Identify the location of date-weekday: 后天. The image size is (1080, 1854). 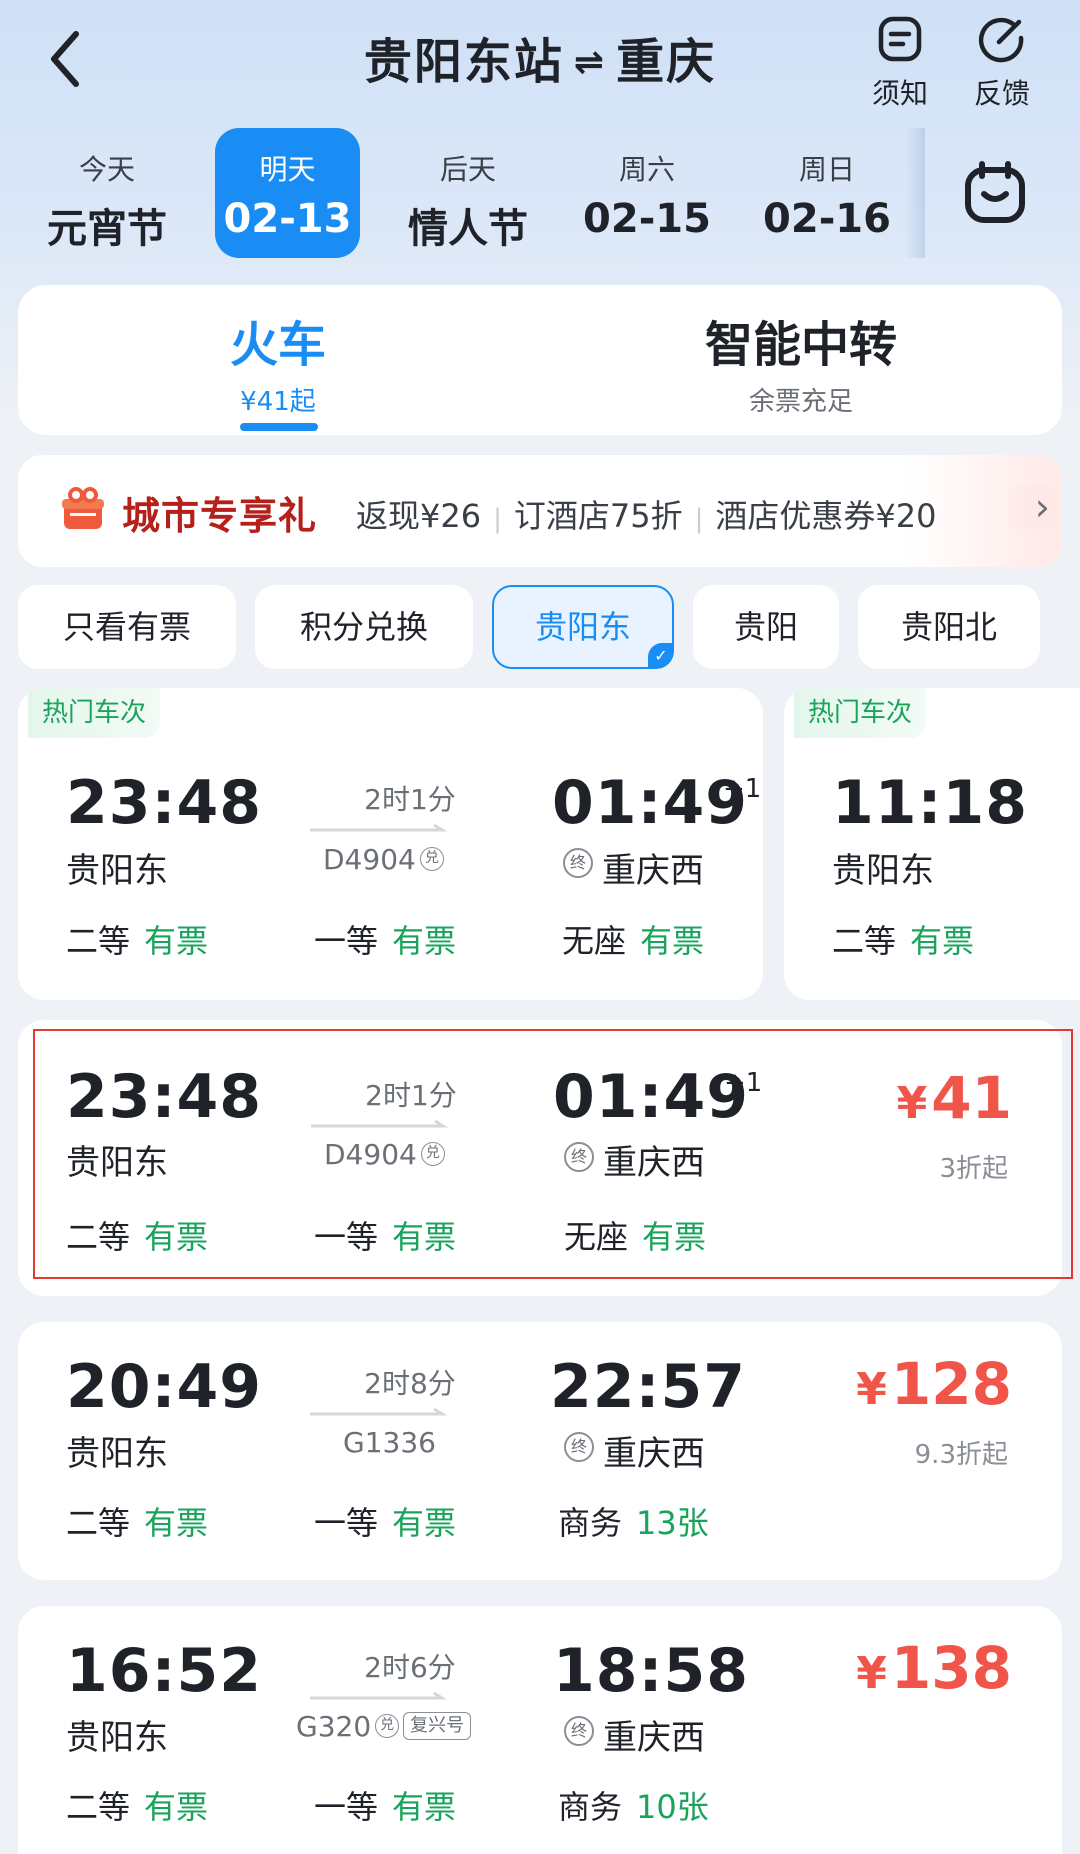
(467, 169).